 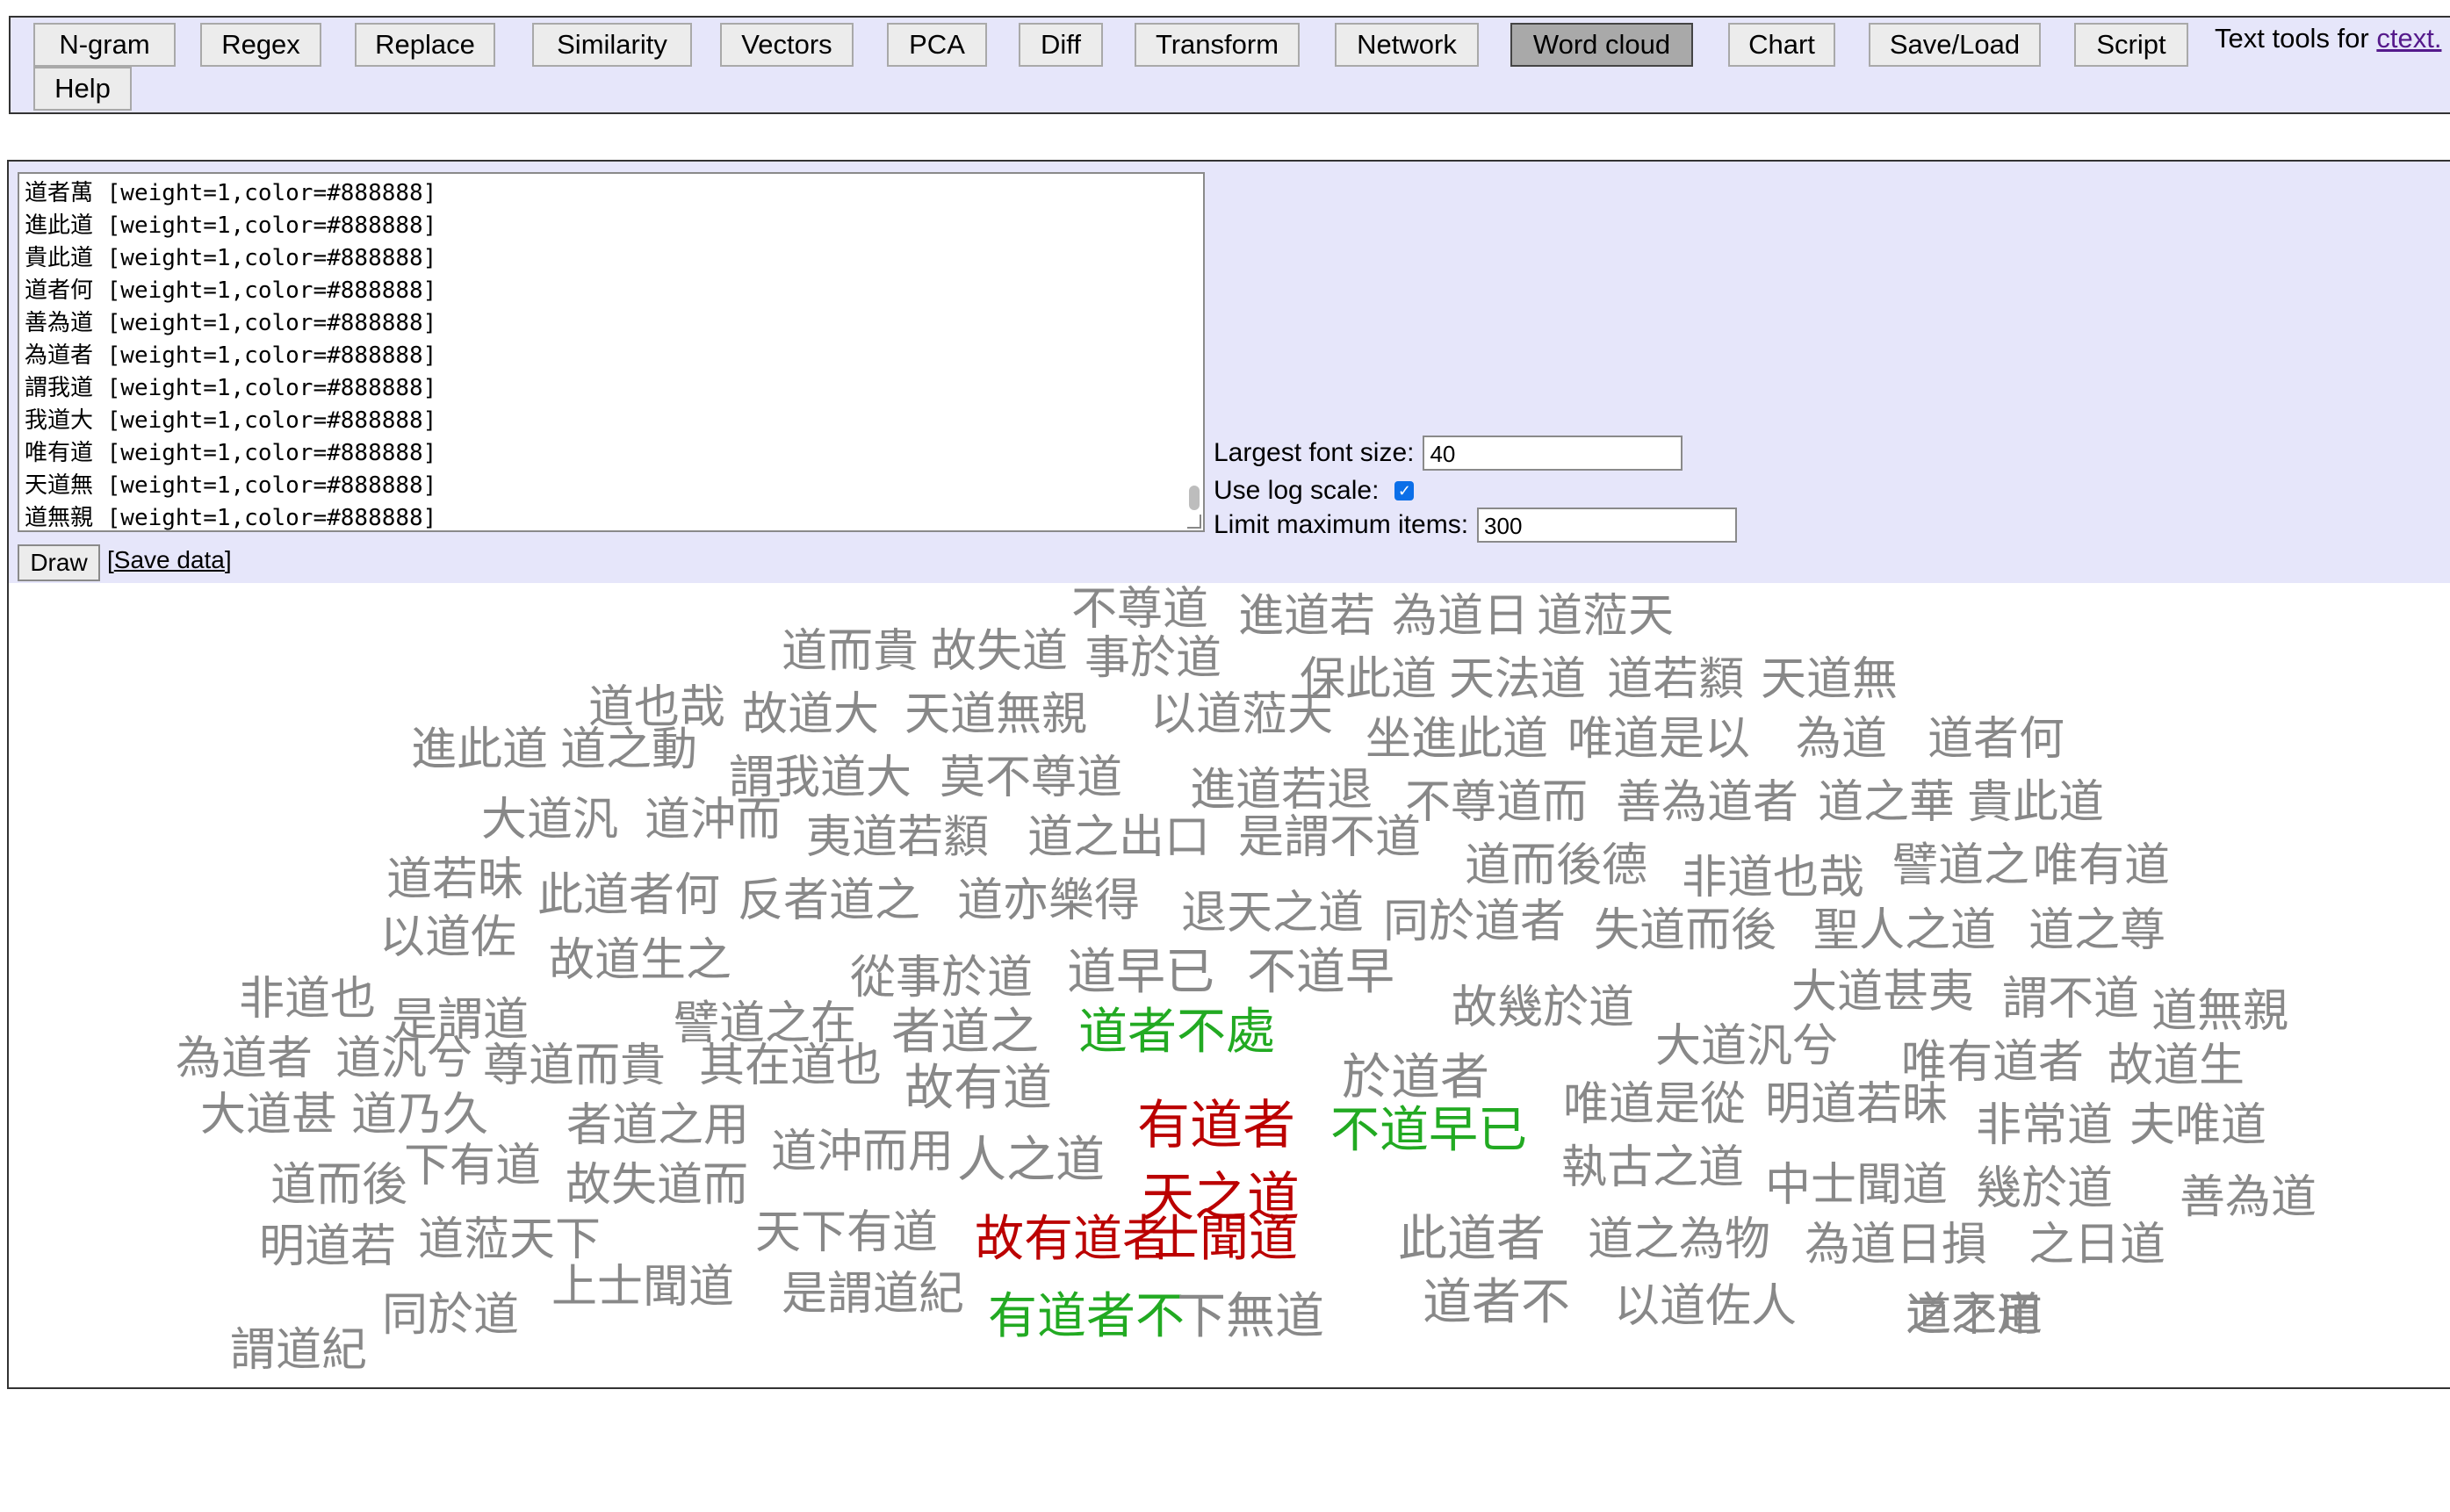 I want to click on cloud-word: 執古之道, so click(x=1653, y=1167).